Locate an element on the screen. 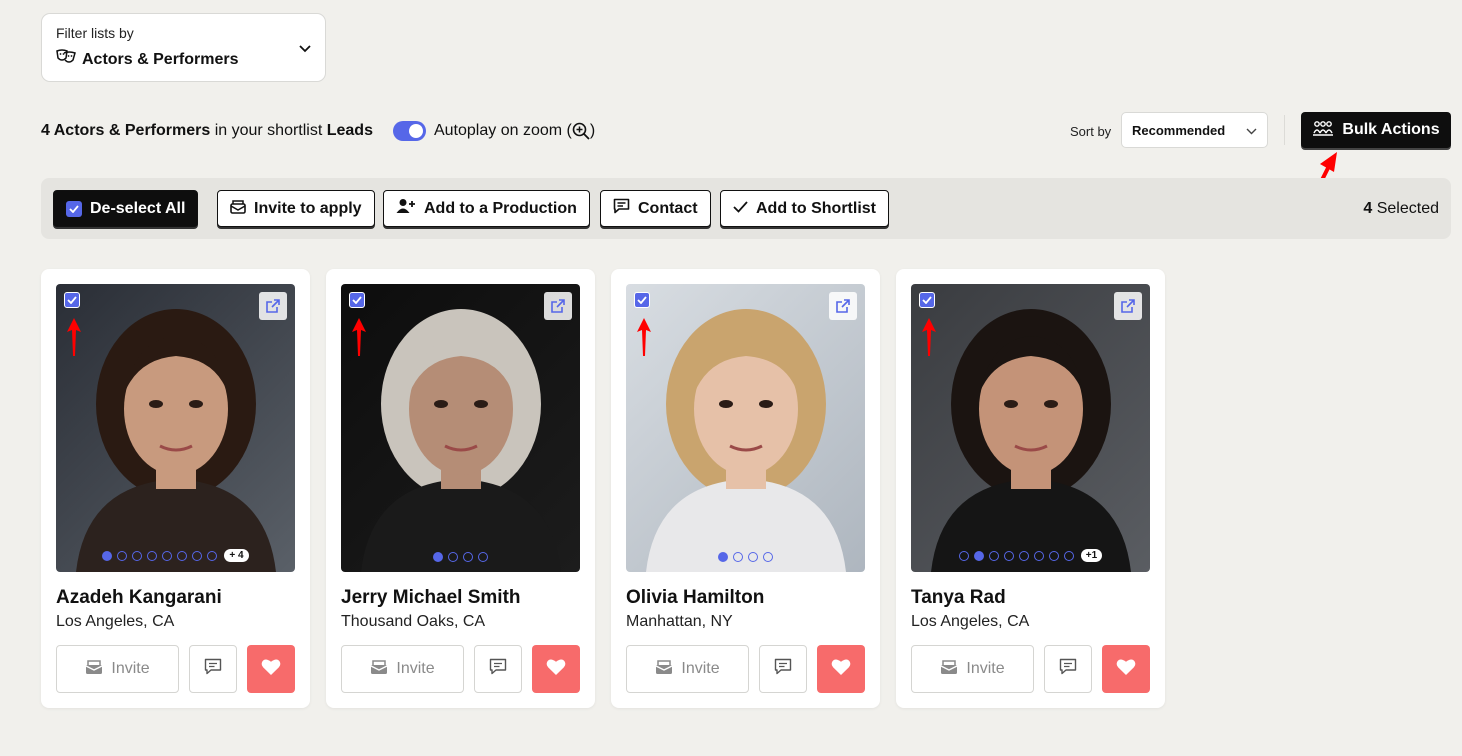 This screenshot has width=1462, height=756. talent-name: Azadeh Kangarani is located at coordinates (139, 598).